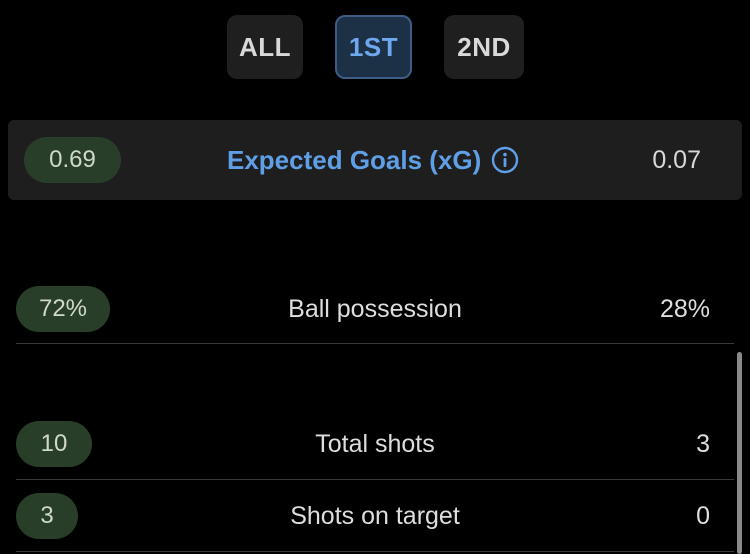 The width and height of the screenshot is (750, 554). I want to click on xg-title-group: Expected Goals (xG), so click(373, 160).